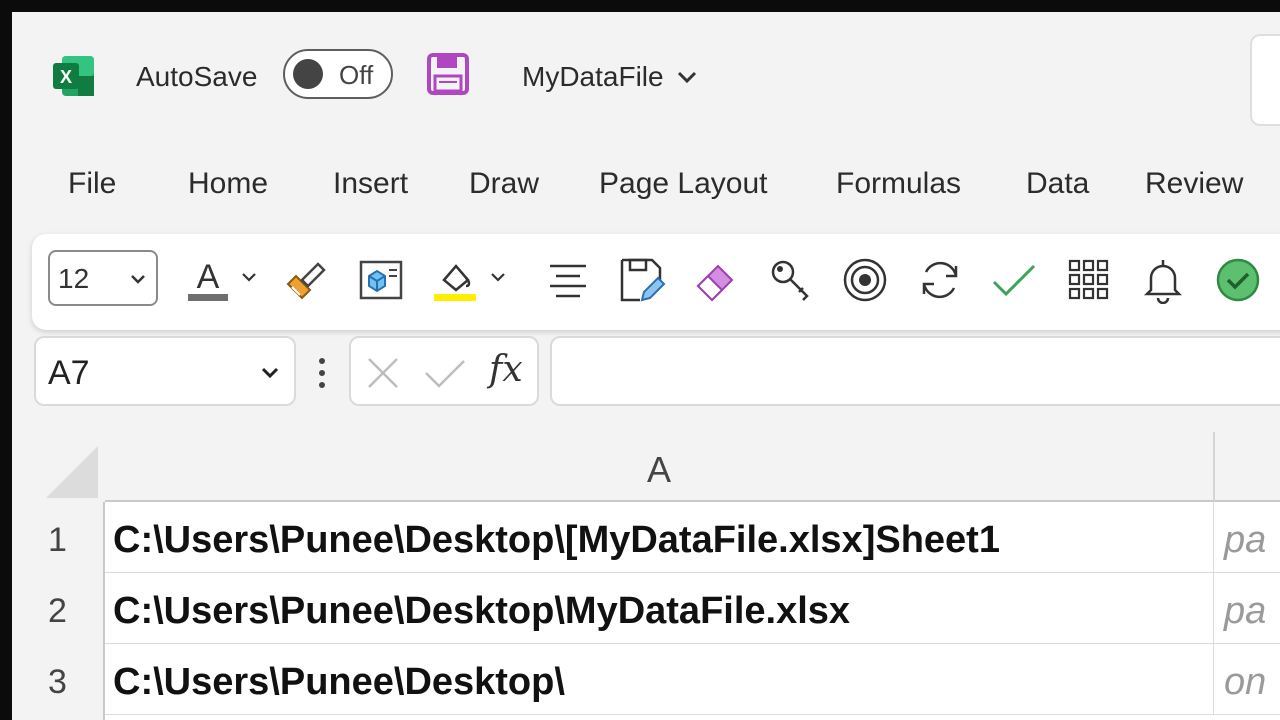 This screenshot has width=1280, height=720. I want to click on font-size-select: 12, so click(103, 278).